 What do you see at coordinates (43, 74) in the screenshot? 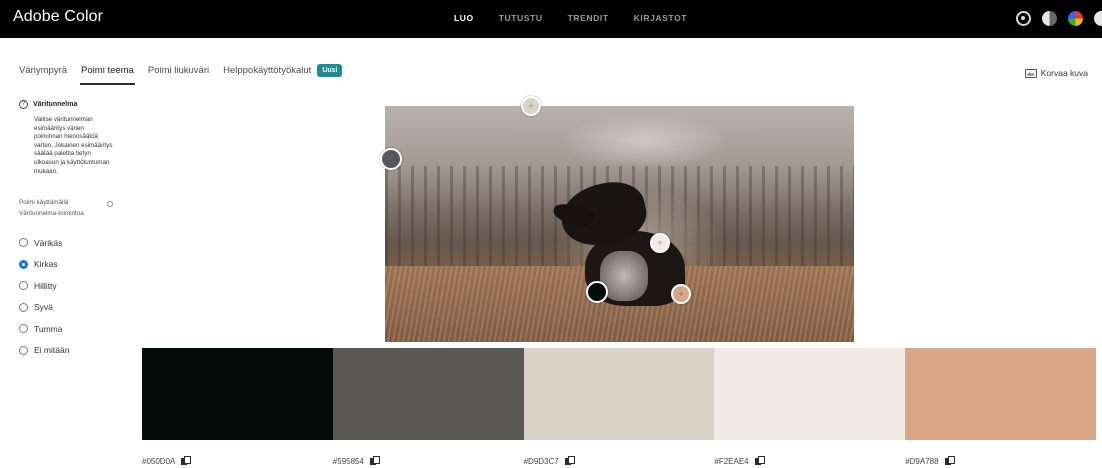
I see `tab-color-wheel: Väriympyrä` at bounding box center [43, 74].